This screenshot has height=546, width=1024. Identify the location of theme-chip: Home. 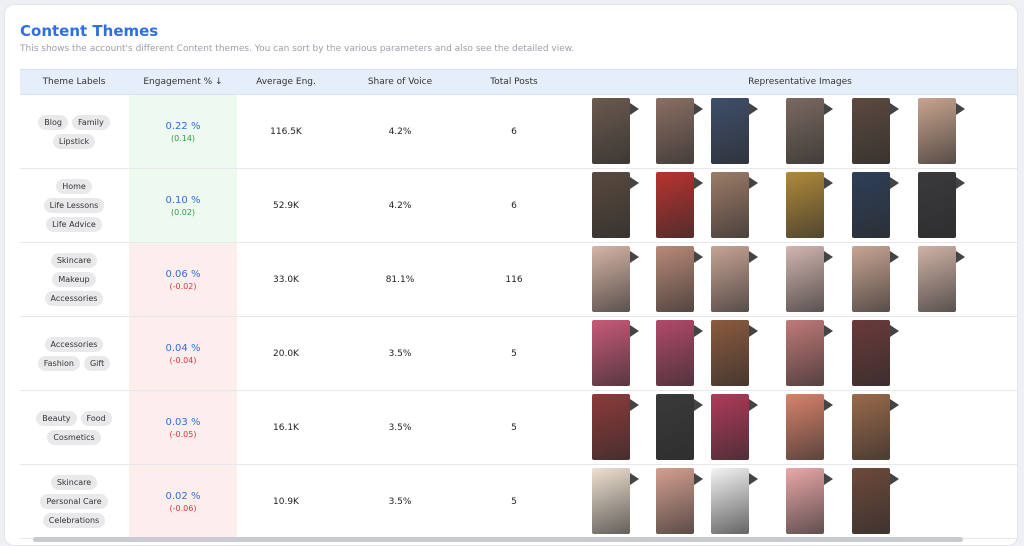
(74, 186).